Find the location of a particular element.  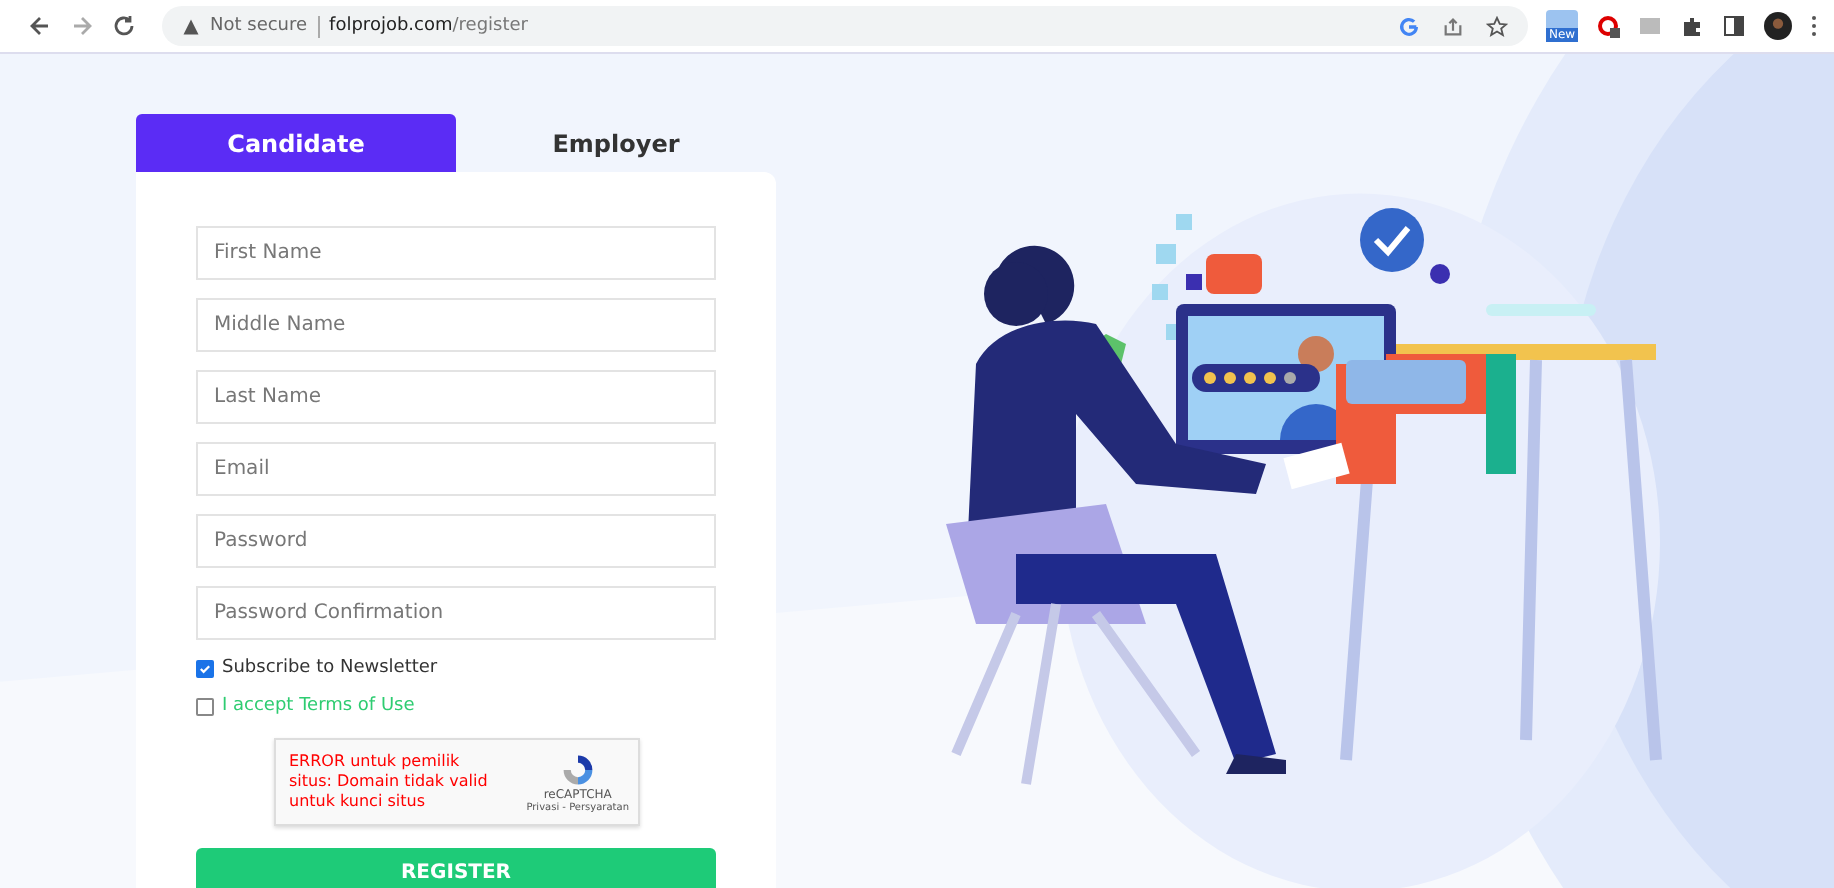

input-field: Middle Name is located at coordinates (456, 325).